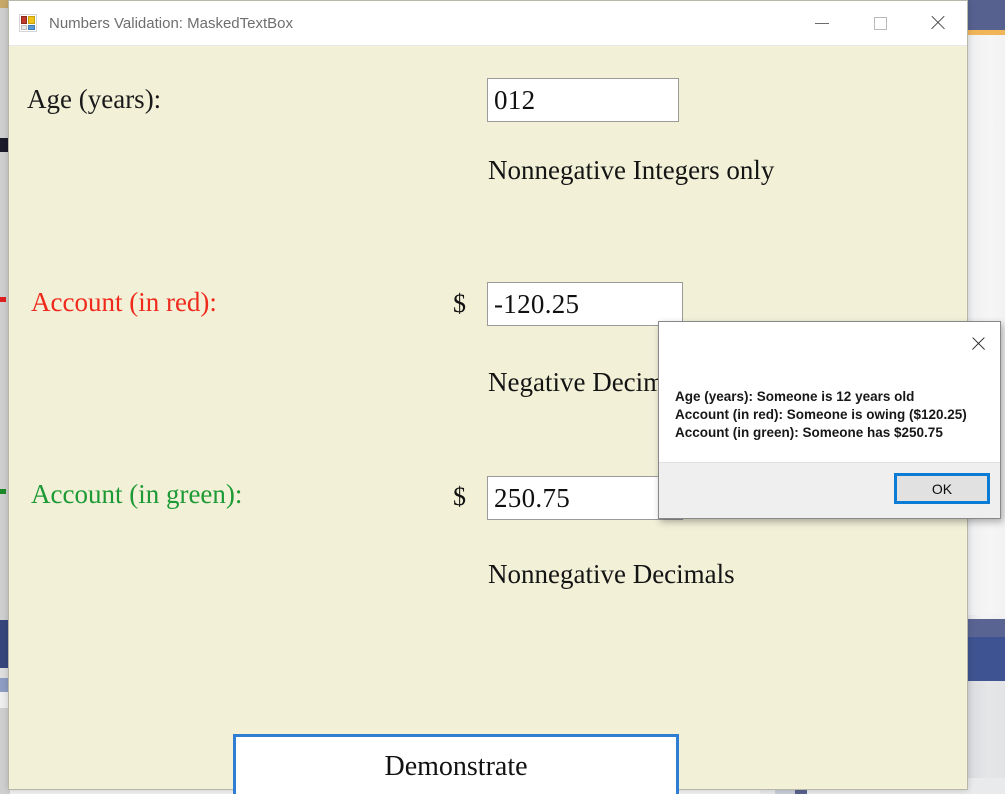 The width and height of the screenshot is (1005, 794). What do you see at coordinates (631, 170) in the screenshot?
I see `age-hint: Nonnegative Integers only` at bounding box center [631, 170].